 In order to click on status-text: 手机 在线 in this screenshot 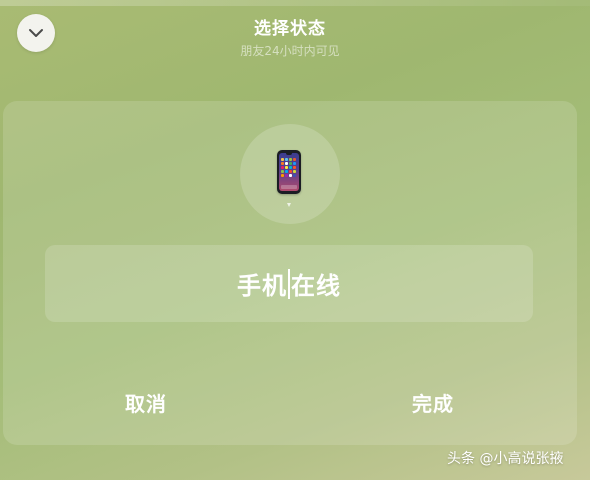, I will do `click(289, 283)`.